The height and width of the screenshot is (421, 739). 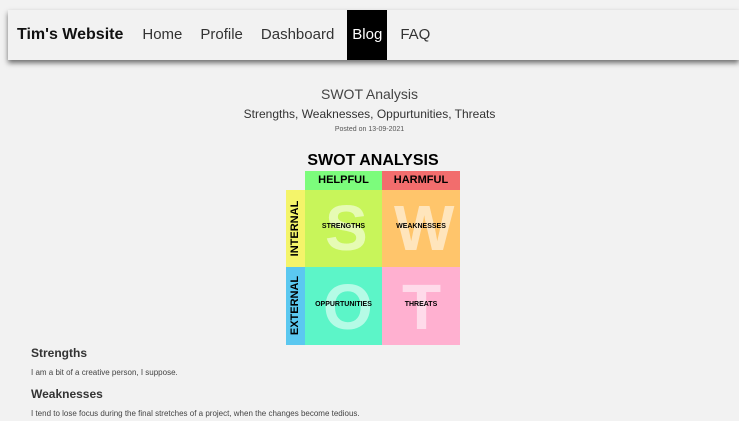 What do you see at coordinates (297, 35) in the screenshot?
I see `nav-link-dashboard: Dashboard` at bounding box center [297, 35].